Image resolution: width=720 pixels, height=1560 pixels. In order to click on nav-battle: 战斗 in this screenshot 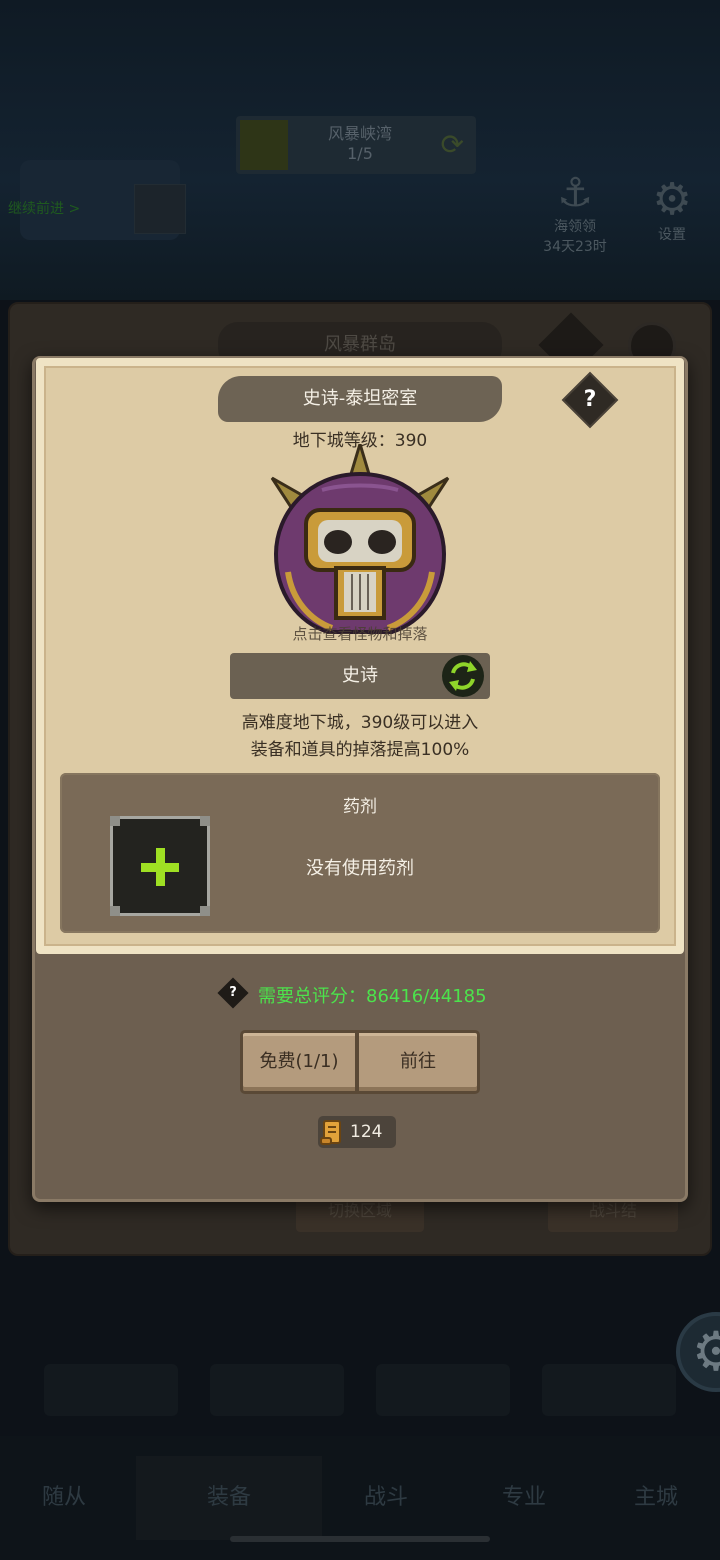, I will do `click(386, 1498)`.